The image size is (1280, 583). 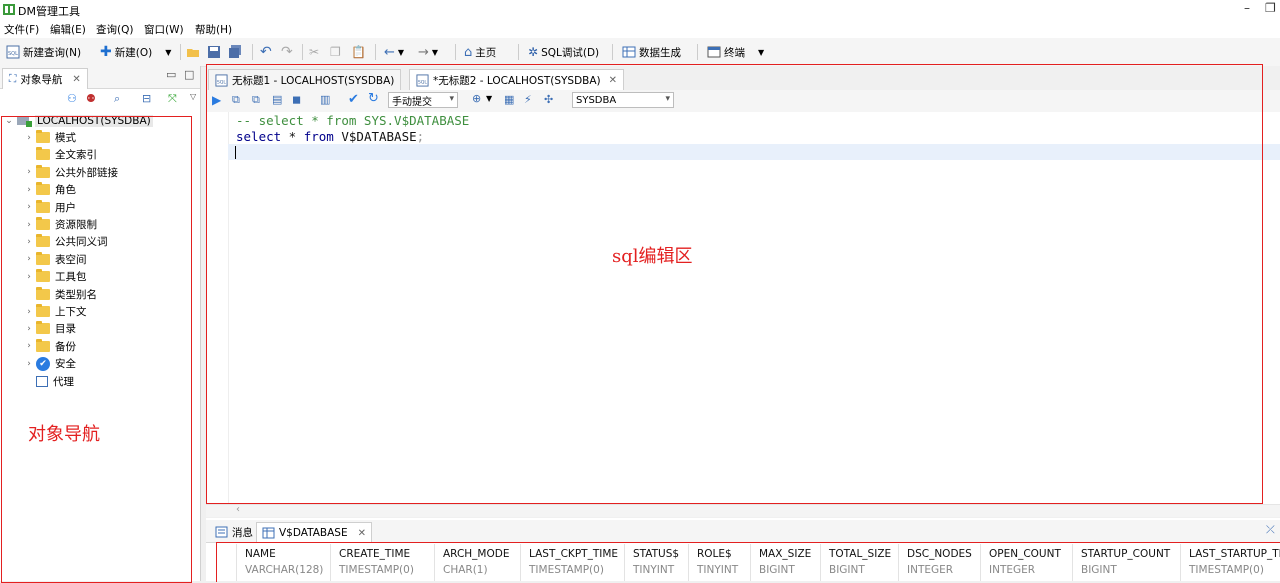 What do you see at coordinates (382, 562) in the screenshot?
I see `column-header: CREATE_TIME TIMESTAMP(0)` at bounding box center [382, 562].